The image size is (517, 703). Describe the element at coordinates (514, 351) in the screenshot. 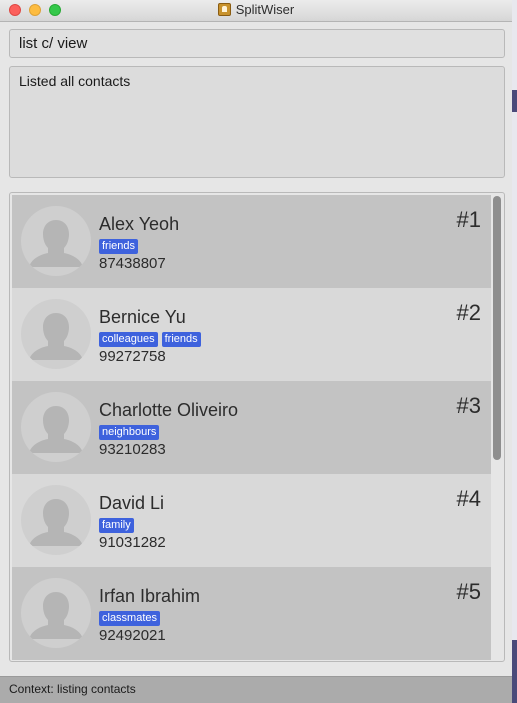

I see `background-window-edge` at that location.